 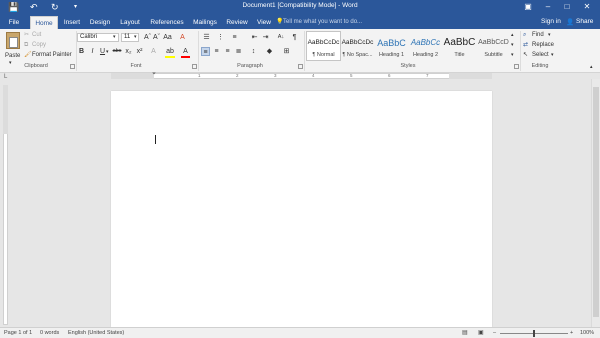 I want to click on style-normal: AaBbCcDc ¶ Normal, so click(x=323, y=46).